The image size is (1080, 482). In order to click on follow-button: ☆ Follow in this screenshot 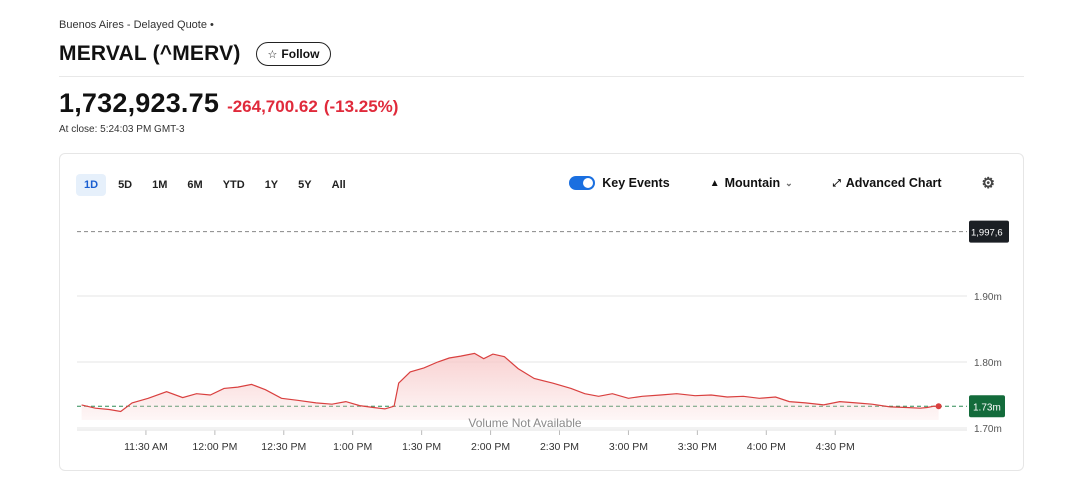, I will do `click(293, 54)`.